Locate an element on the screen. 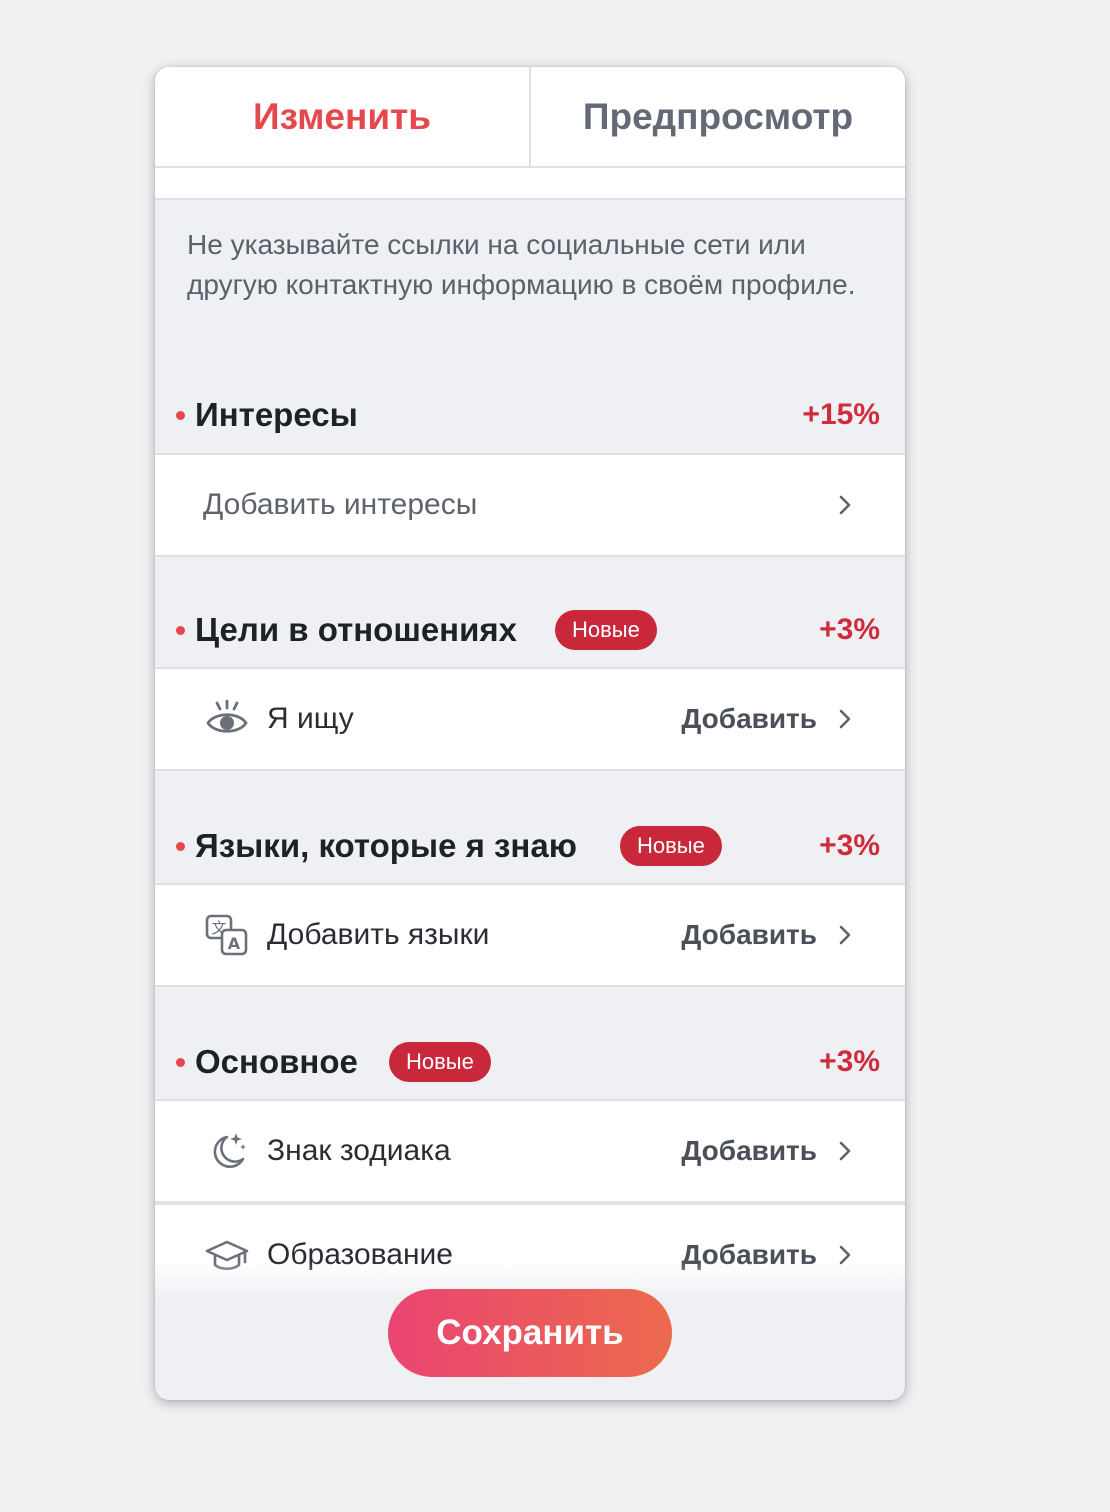 The height and width of the screenshot is (1512, 1110). zodiac-row: Знак зодиака Добавить is located at coordinates (530, 1151).